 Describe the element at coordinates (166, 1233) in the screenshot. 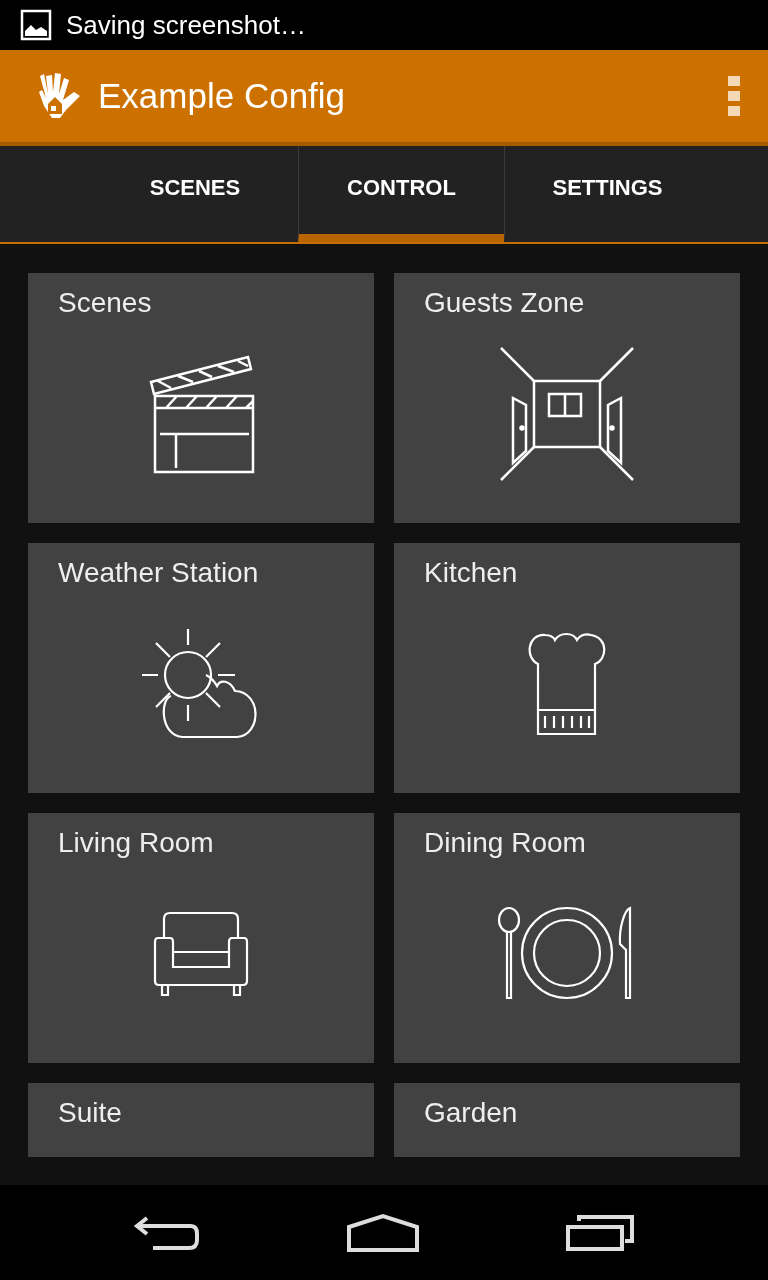

I see `back-icon` at that location.